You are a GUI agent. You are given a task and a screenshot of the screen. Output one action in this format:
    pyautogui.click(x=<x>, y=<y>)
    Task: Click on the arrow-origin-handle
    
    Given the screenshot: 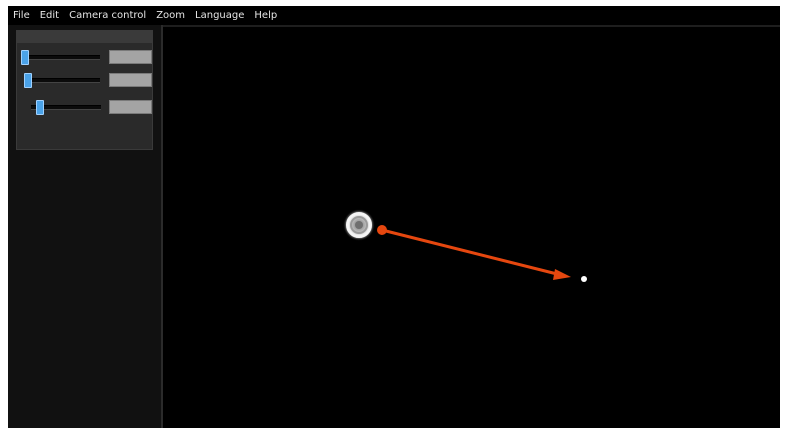 What is the action you would take?
    pyautogui.click(x=382, y=230)
    